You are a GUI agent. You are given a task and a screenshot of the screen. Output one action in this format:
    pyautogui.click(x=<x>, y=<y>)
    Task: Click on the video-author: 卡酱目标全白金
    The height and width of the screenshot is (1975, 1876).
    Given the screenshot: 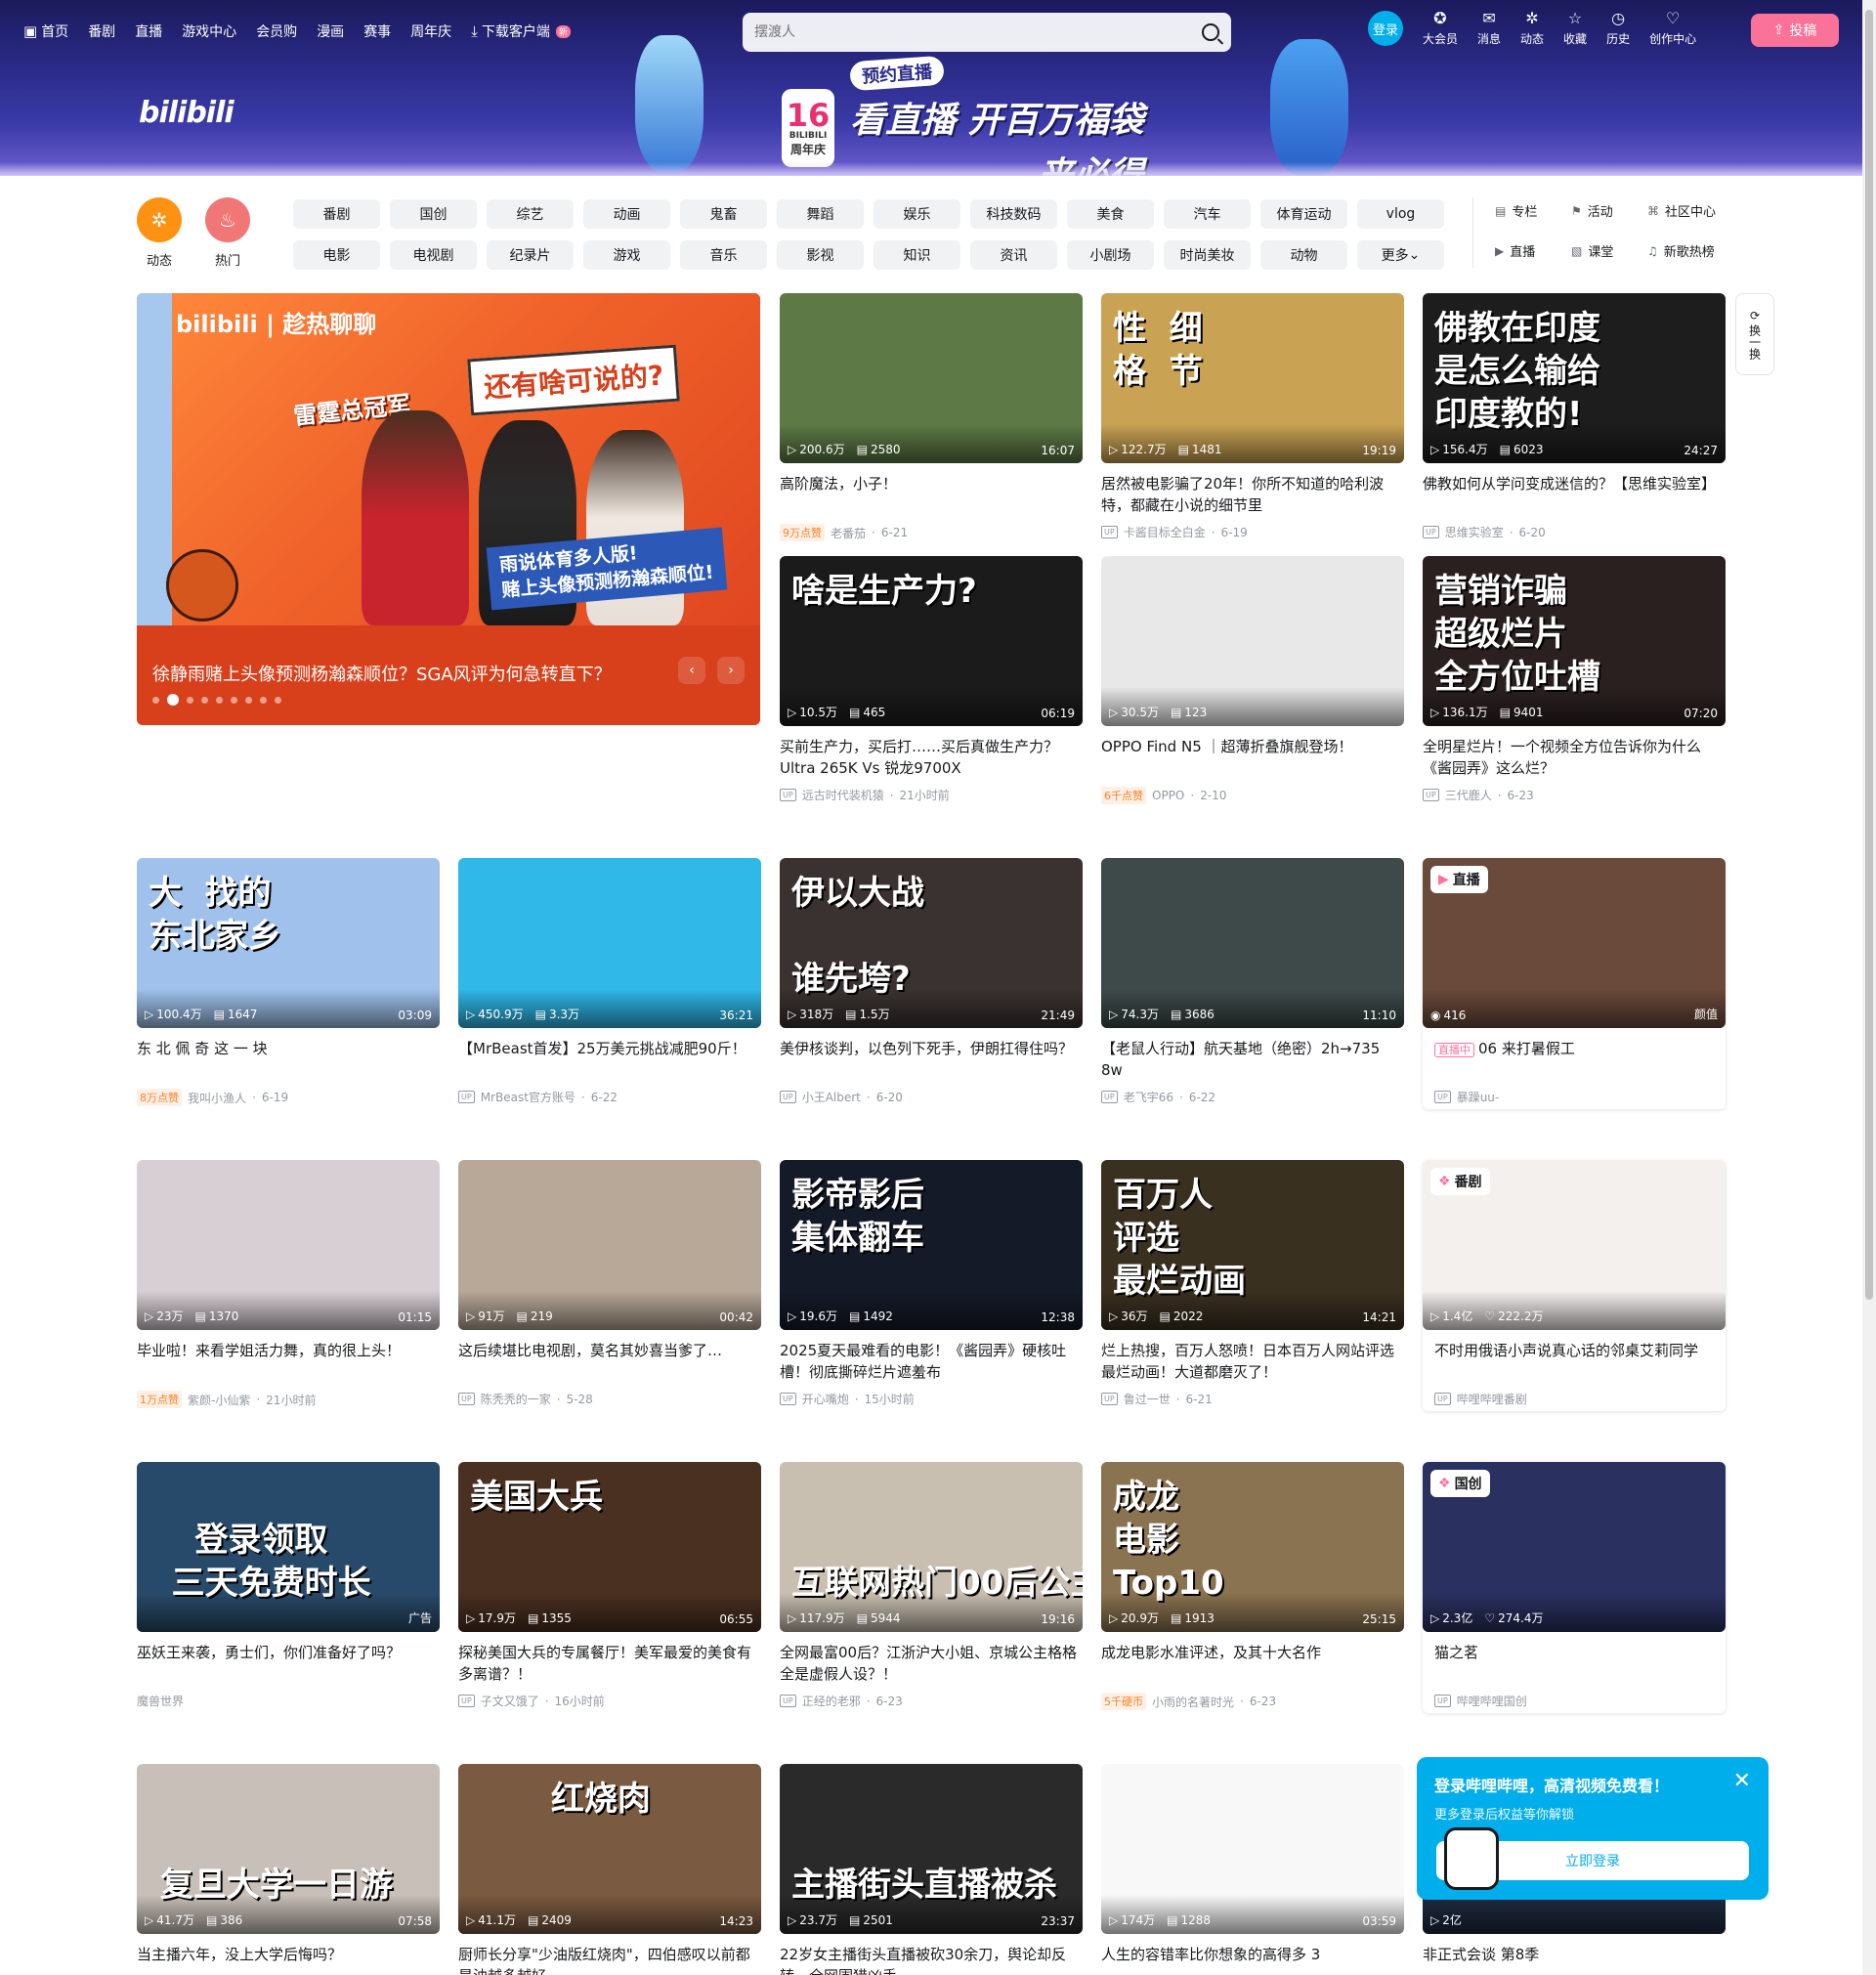 What is the action you would take?
    pyautogui.click(x=1165, y=532)
    